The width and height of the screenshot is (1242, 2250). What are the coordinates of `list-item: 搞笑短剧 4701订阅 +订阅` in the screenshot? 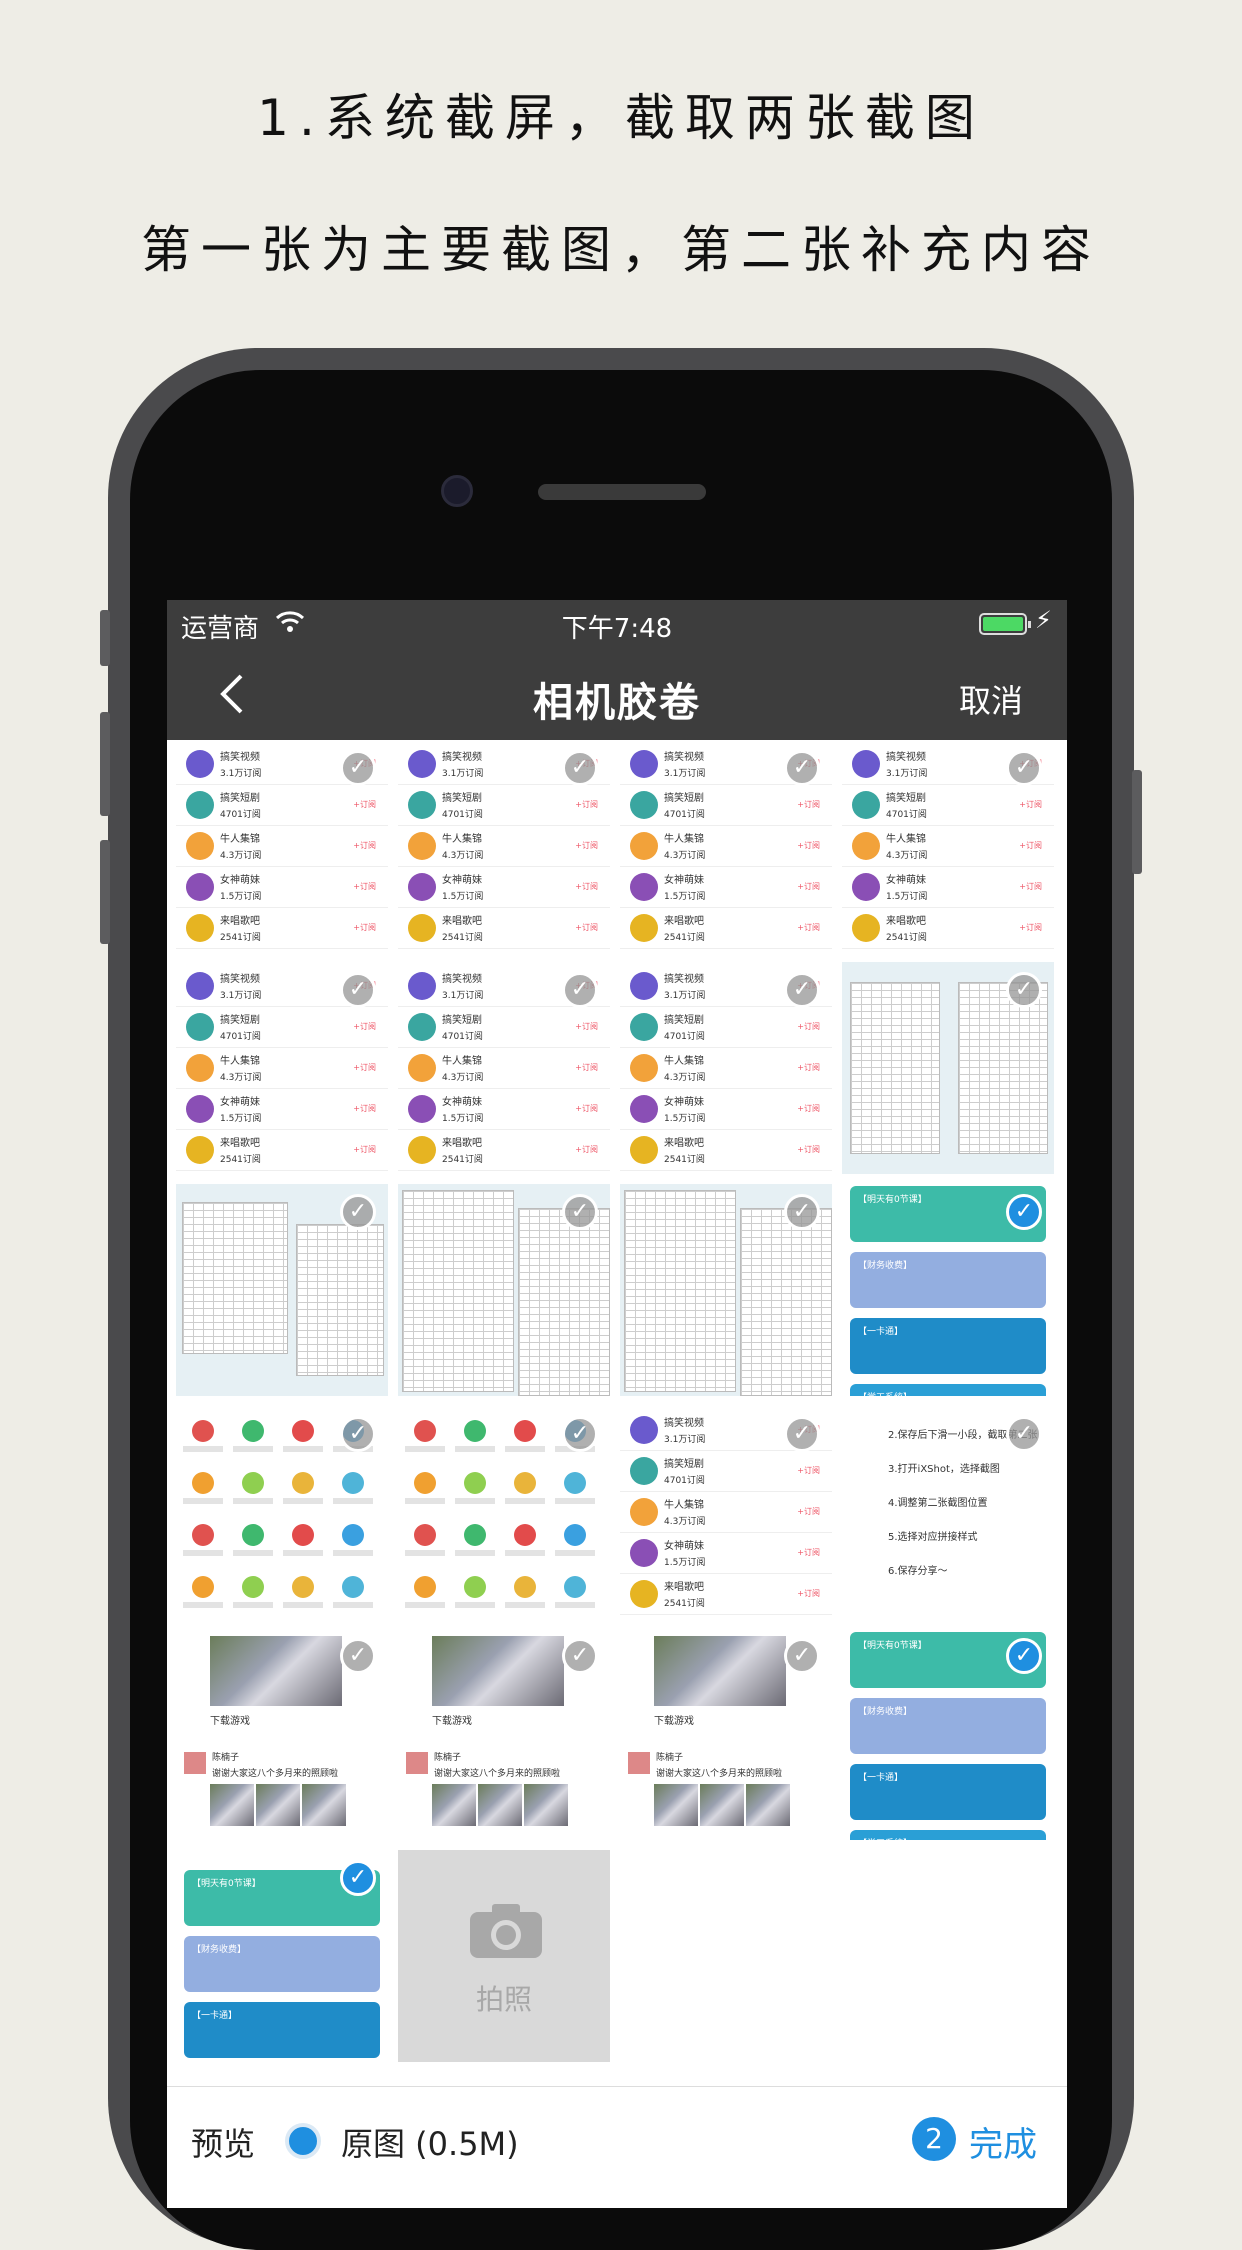 It's located at (504, 805).